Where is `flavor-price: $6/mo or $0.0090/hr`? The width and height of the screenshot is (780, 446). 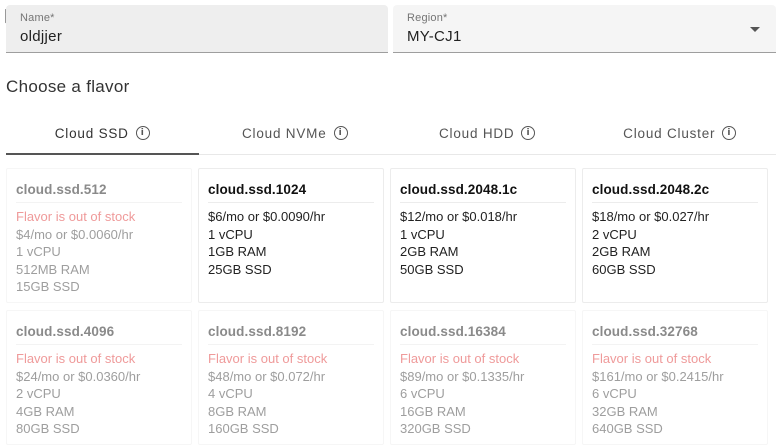
flavor-price: $6/mo or $0.0090/hr is located at coordinates (267, 216).